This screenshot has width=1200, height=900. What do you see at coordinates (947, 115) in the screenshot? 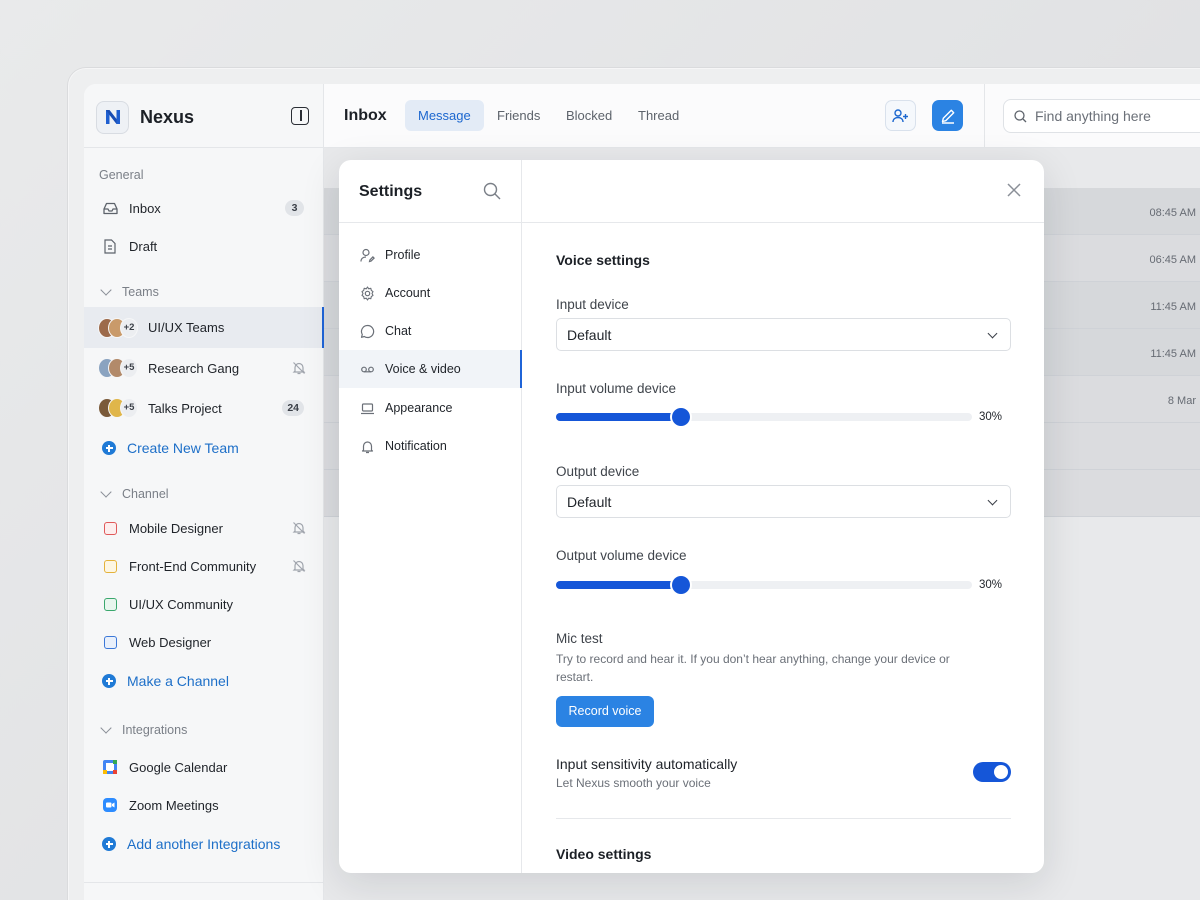
I see `compose-button` at bounding box center [947, 115].